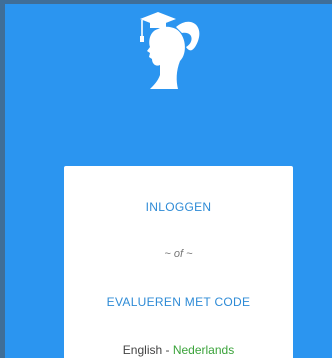 The width and height of the screenshot is (332, 358). Describe the element at coordinates (170, 50) in the screenshot. I see `graduate-girl-silhouette-icon` at that location.